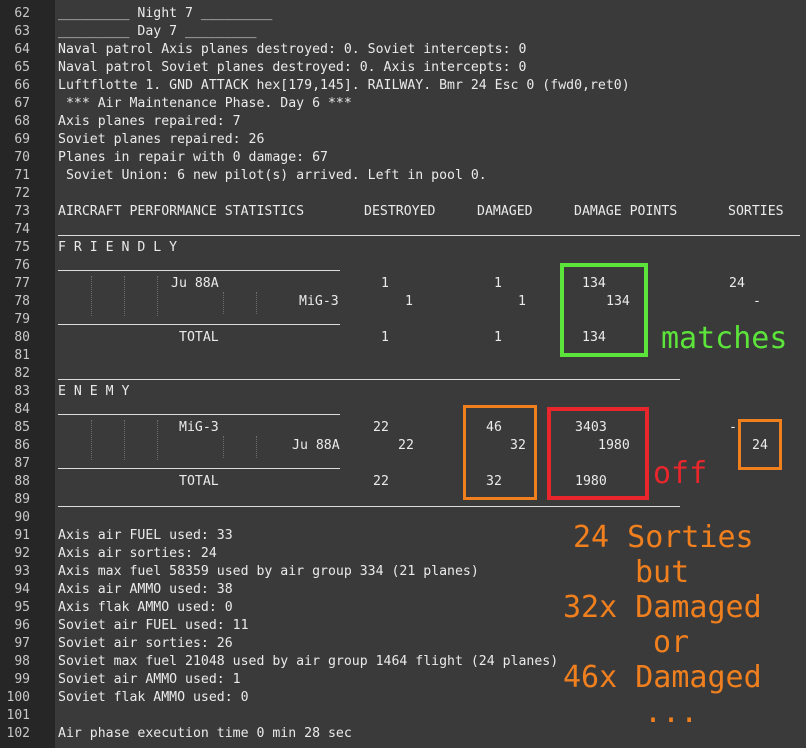 The image size is (806, 748). Describe the element at coordinates (22, 589) in the screenshot. I see `line-number: 94` at that location.